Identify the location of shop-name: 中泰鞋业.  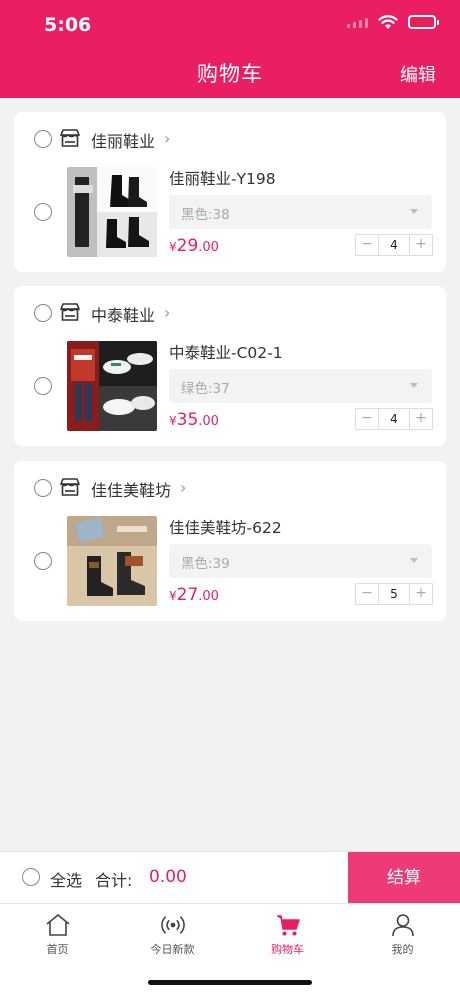
(123, 314).